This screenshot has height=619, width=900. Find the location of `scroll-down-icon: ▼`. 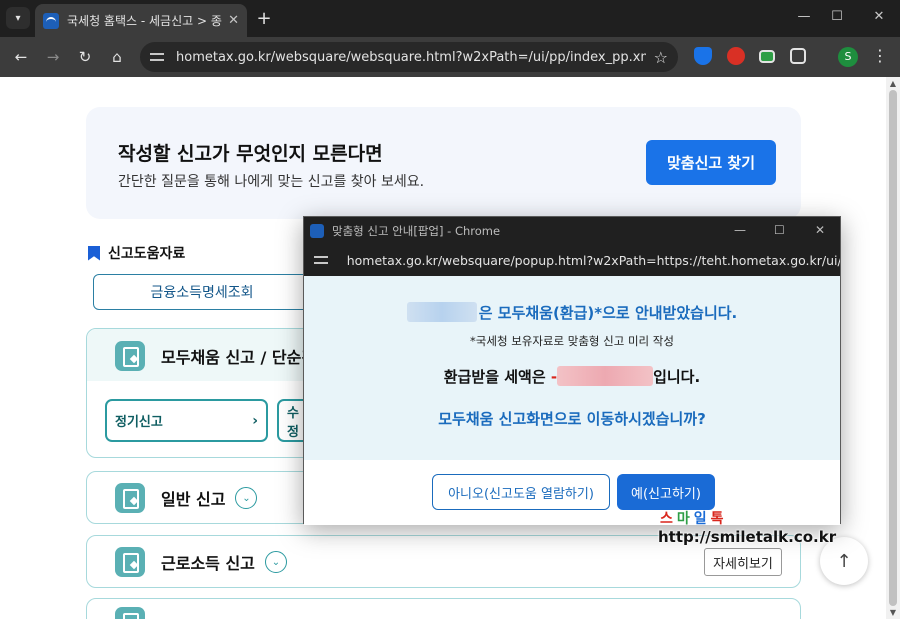

scroll-down-icon: ▼ is located at coordinates (893, 613).